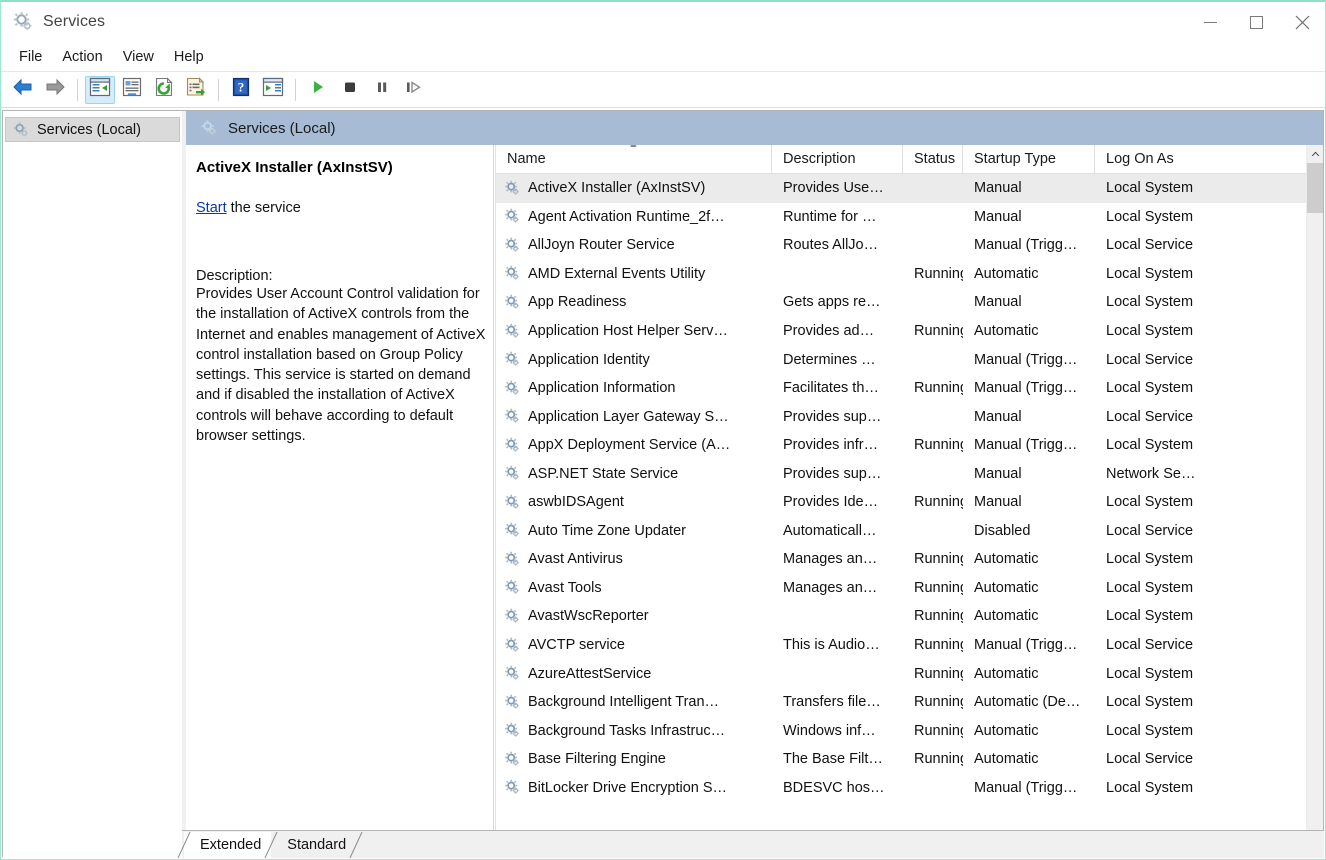 The image size is (1326, 860). I want to click on menu-action: Action, so click(82, 57).